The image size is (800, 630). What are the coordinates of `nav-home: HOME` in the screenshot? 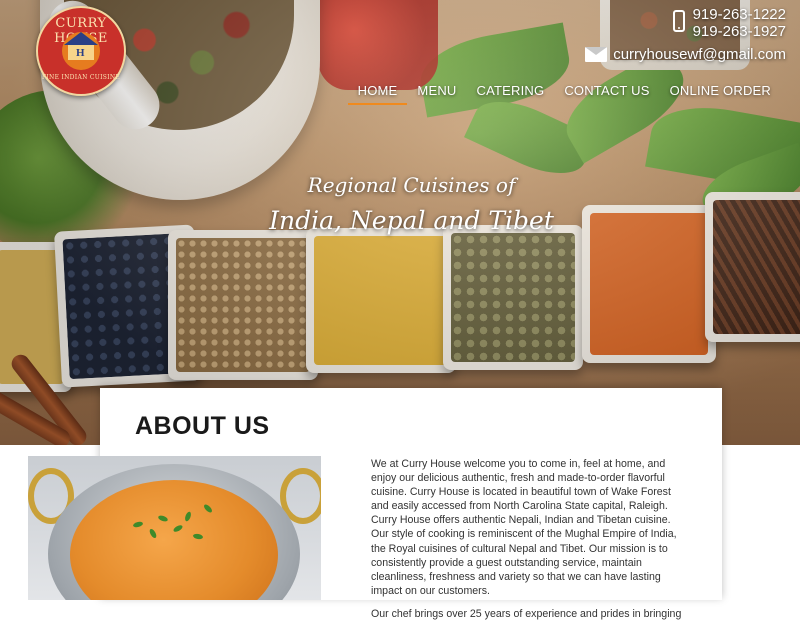 It's located at (377, 94).